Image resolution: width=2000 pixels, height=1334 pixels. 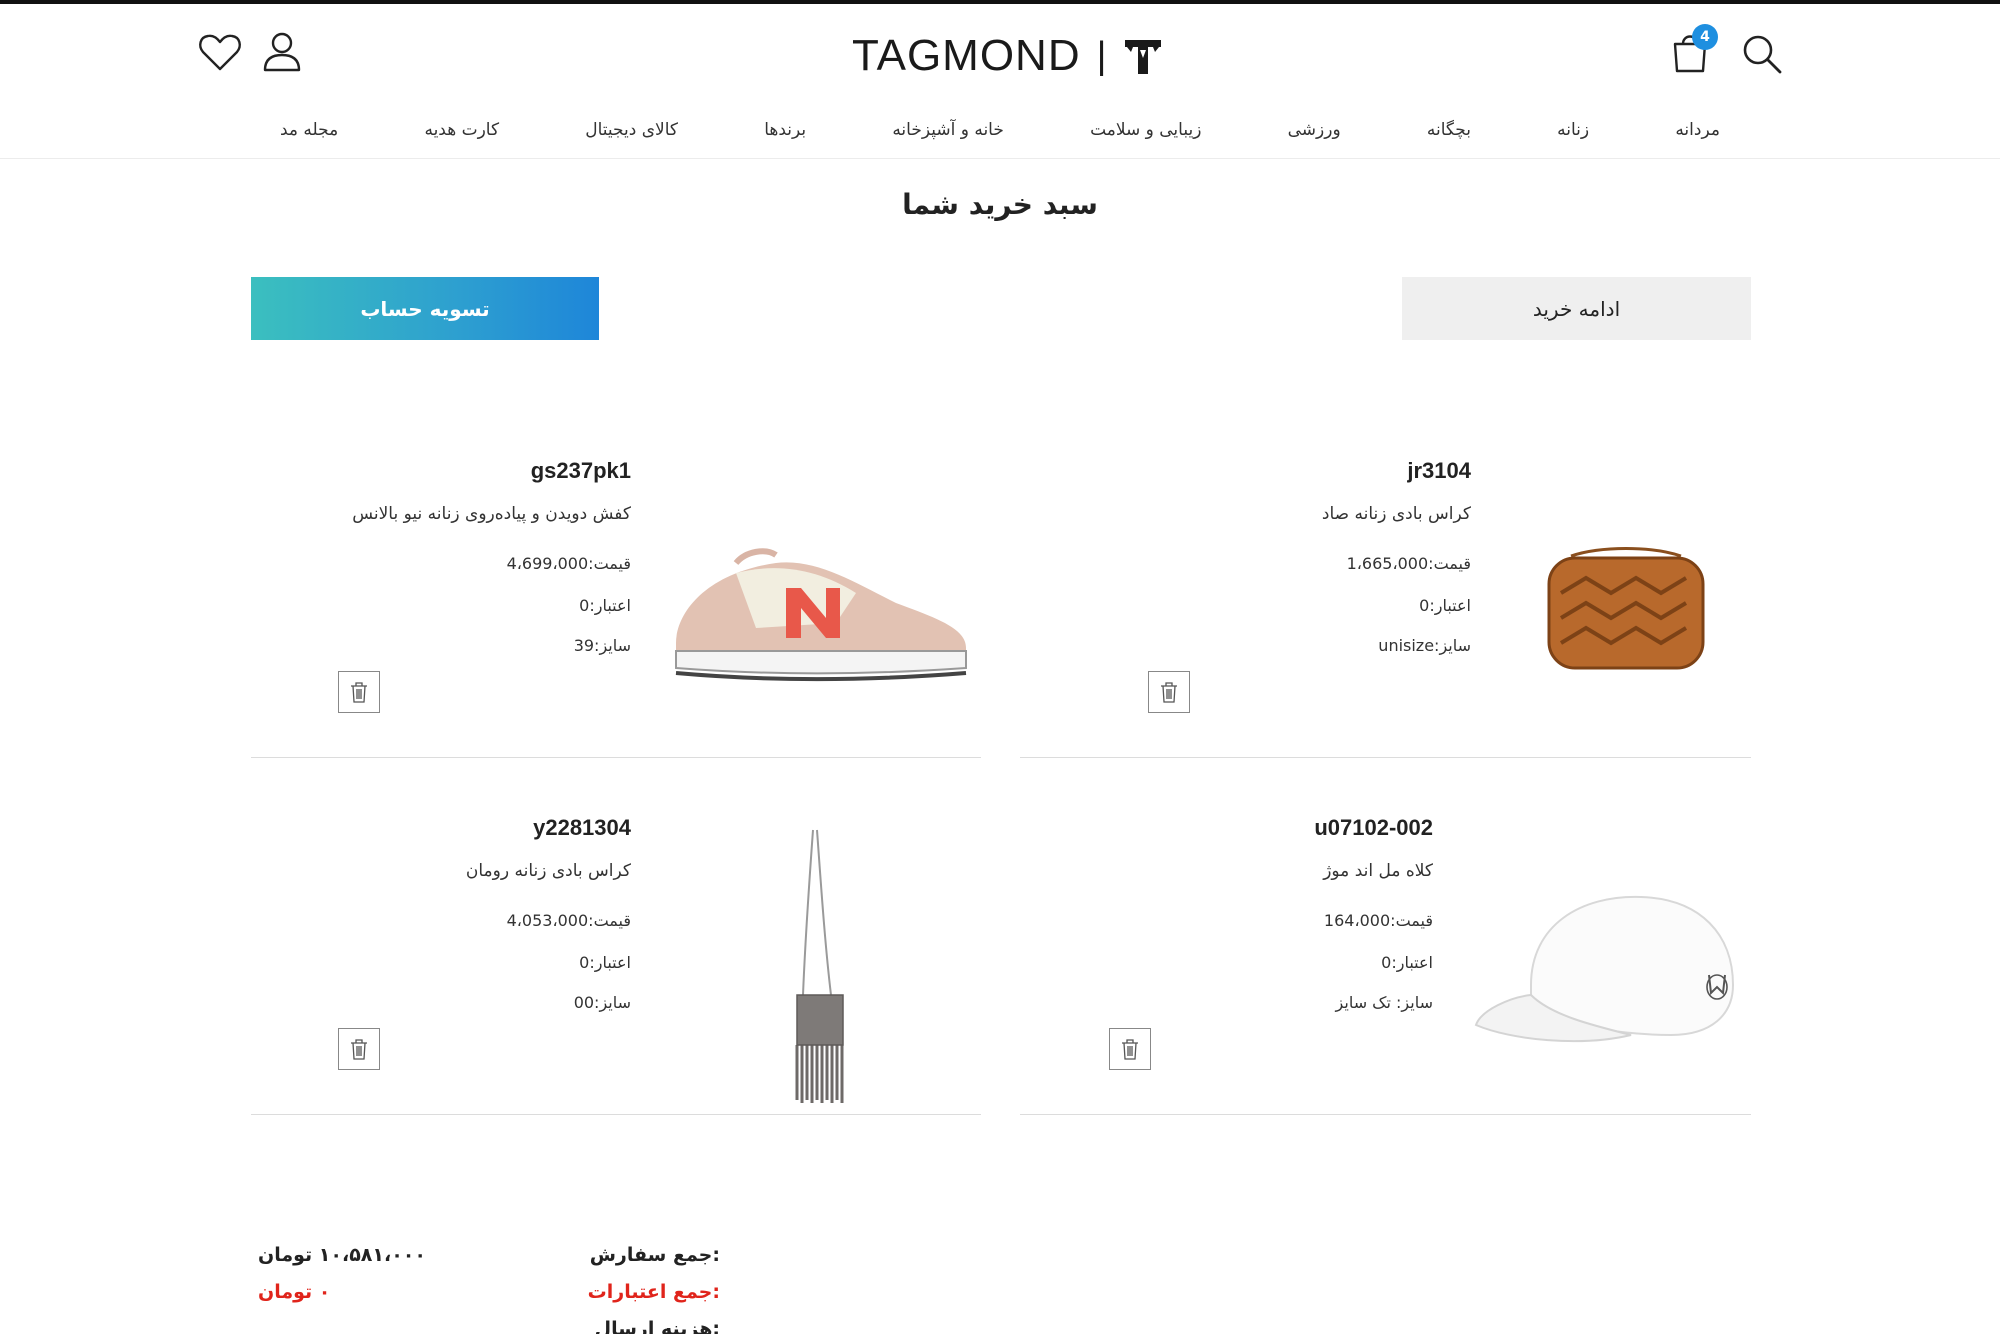 What do you see at coordinates (1424, 645) in the screenshot?
I see `product-size: سایز:unisize` at bounding box center [1424, 645].